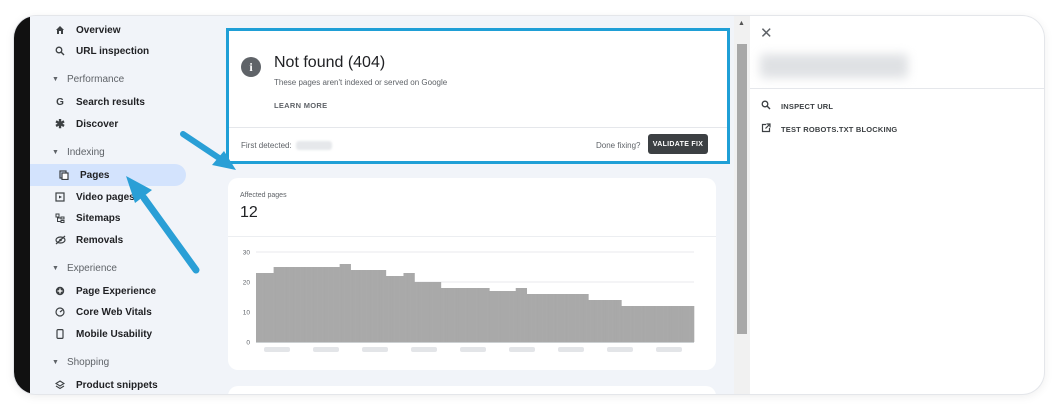  What do you see at coordinates (116, 291) in the screenshot?
I see `sidebar-item-page-experience: Page Experience` at bounding box center [116, 291].